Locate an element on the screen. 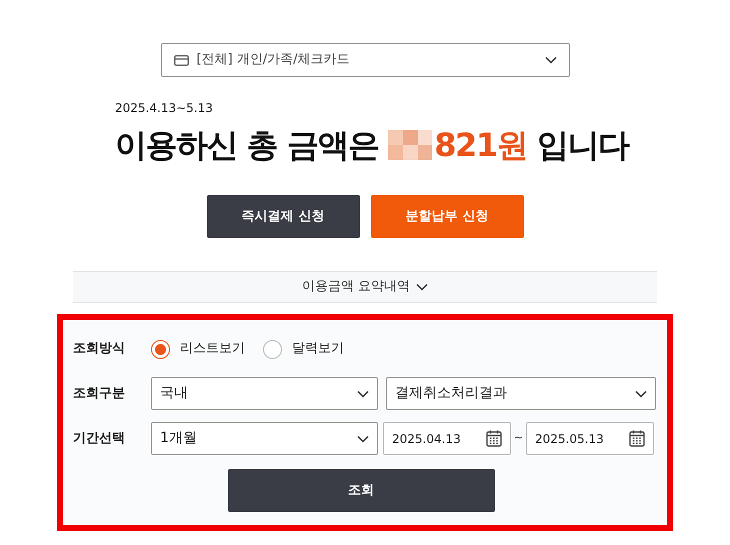  radio-option: 달력보기 is located at coordinates (303, 349).